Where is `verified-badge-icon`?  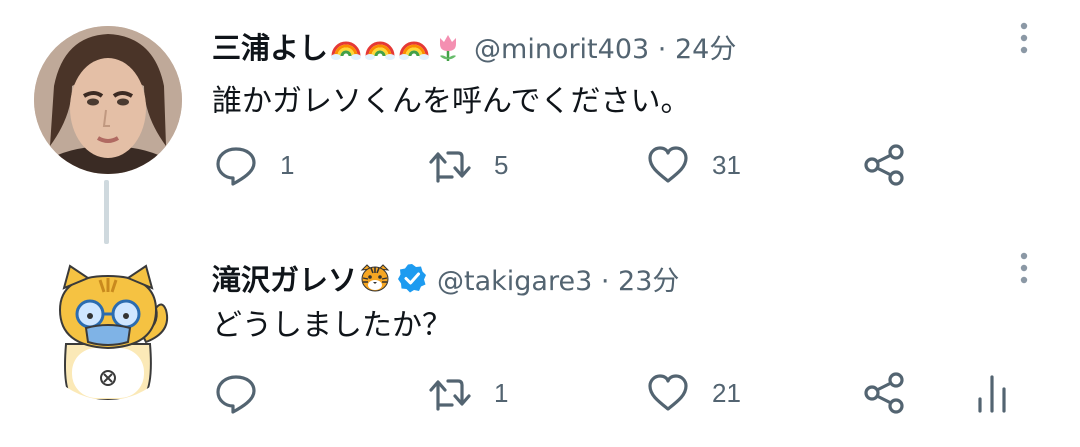
verified-badge-icon is located at coordinates (412, 278).